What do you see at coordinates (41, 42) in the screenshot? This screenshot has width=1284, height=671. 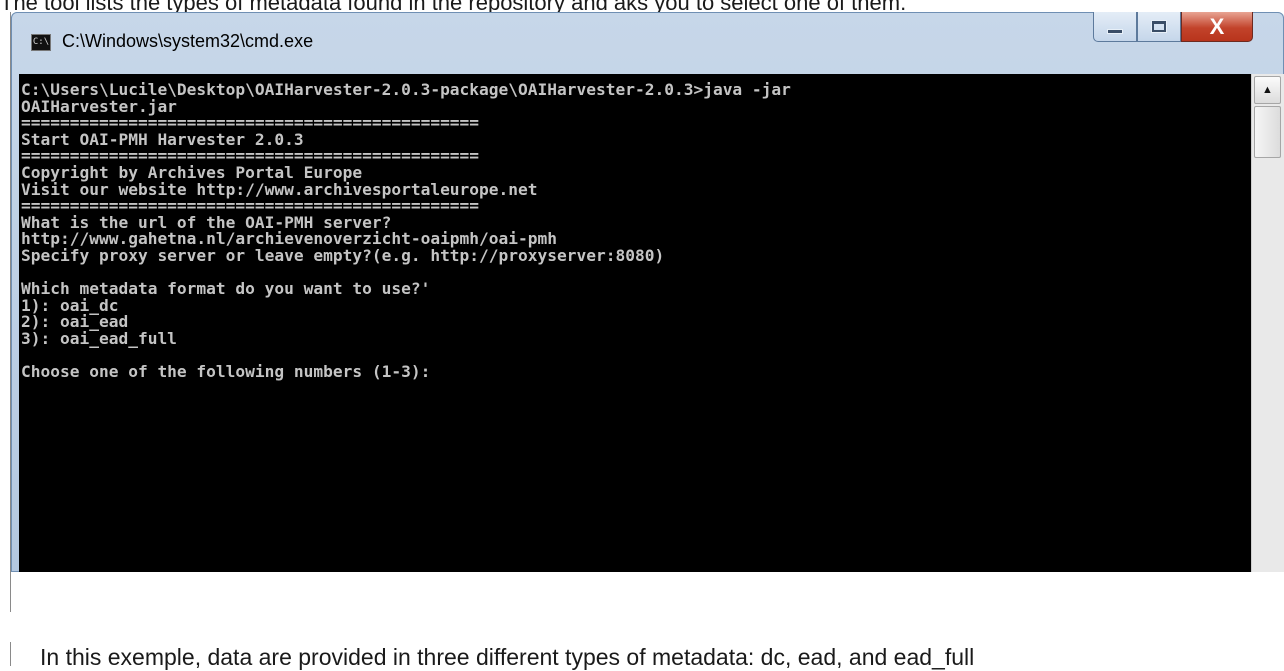 I see `cmd-icon: C:\` at bounding box center [41, 42].